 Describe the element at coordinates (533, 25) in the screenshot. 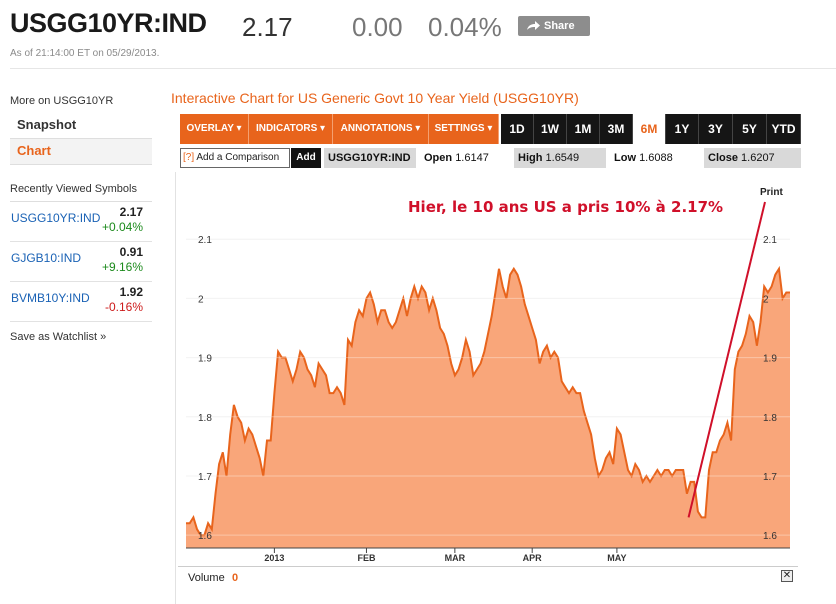

I see `share-arrow-icon` at that location.